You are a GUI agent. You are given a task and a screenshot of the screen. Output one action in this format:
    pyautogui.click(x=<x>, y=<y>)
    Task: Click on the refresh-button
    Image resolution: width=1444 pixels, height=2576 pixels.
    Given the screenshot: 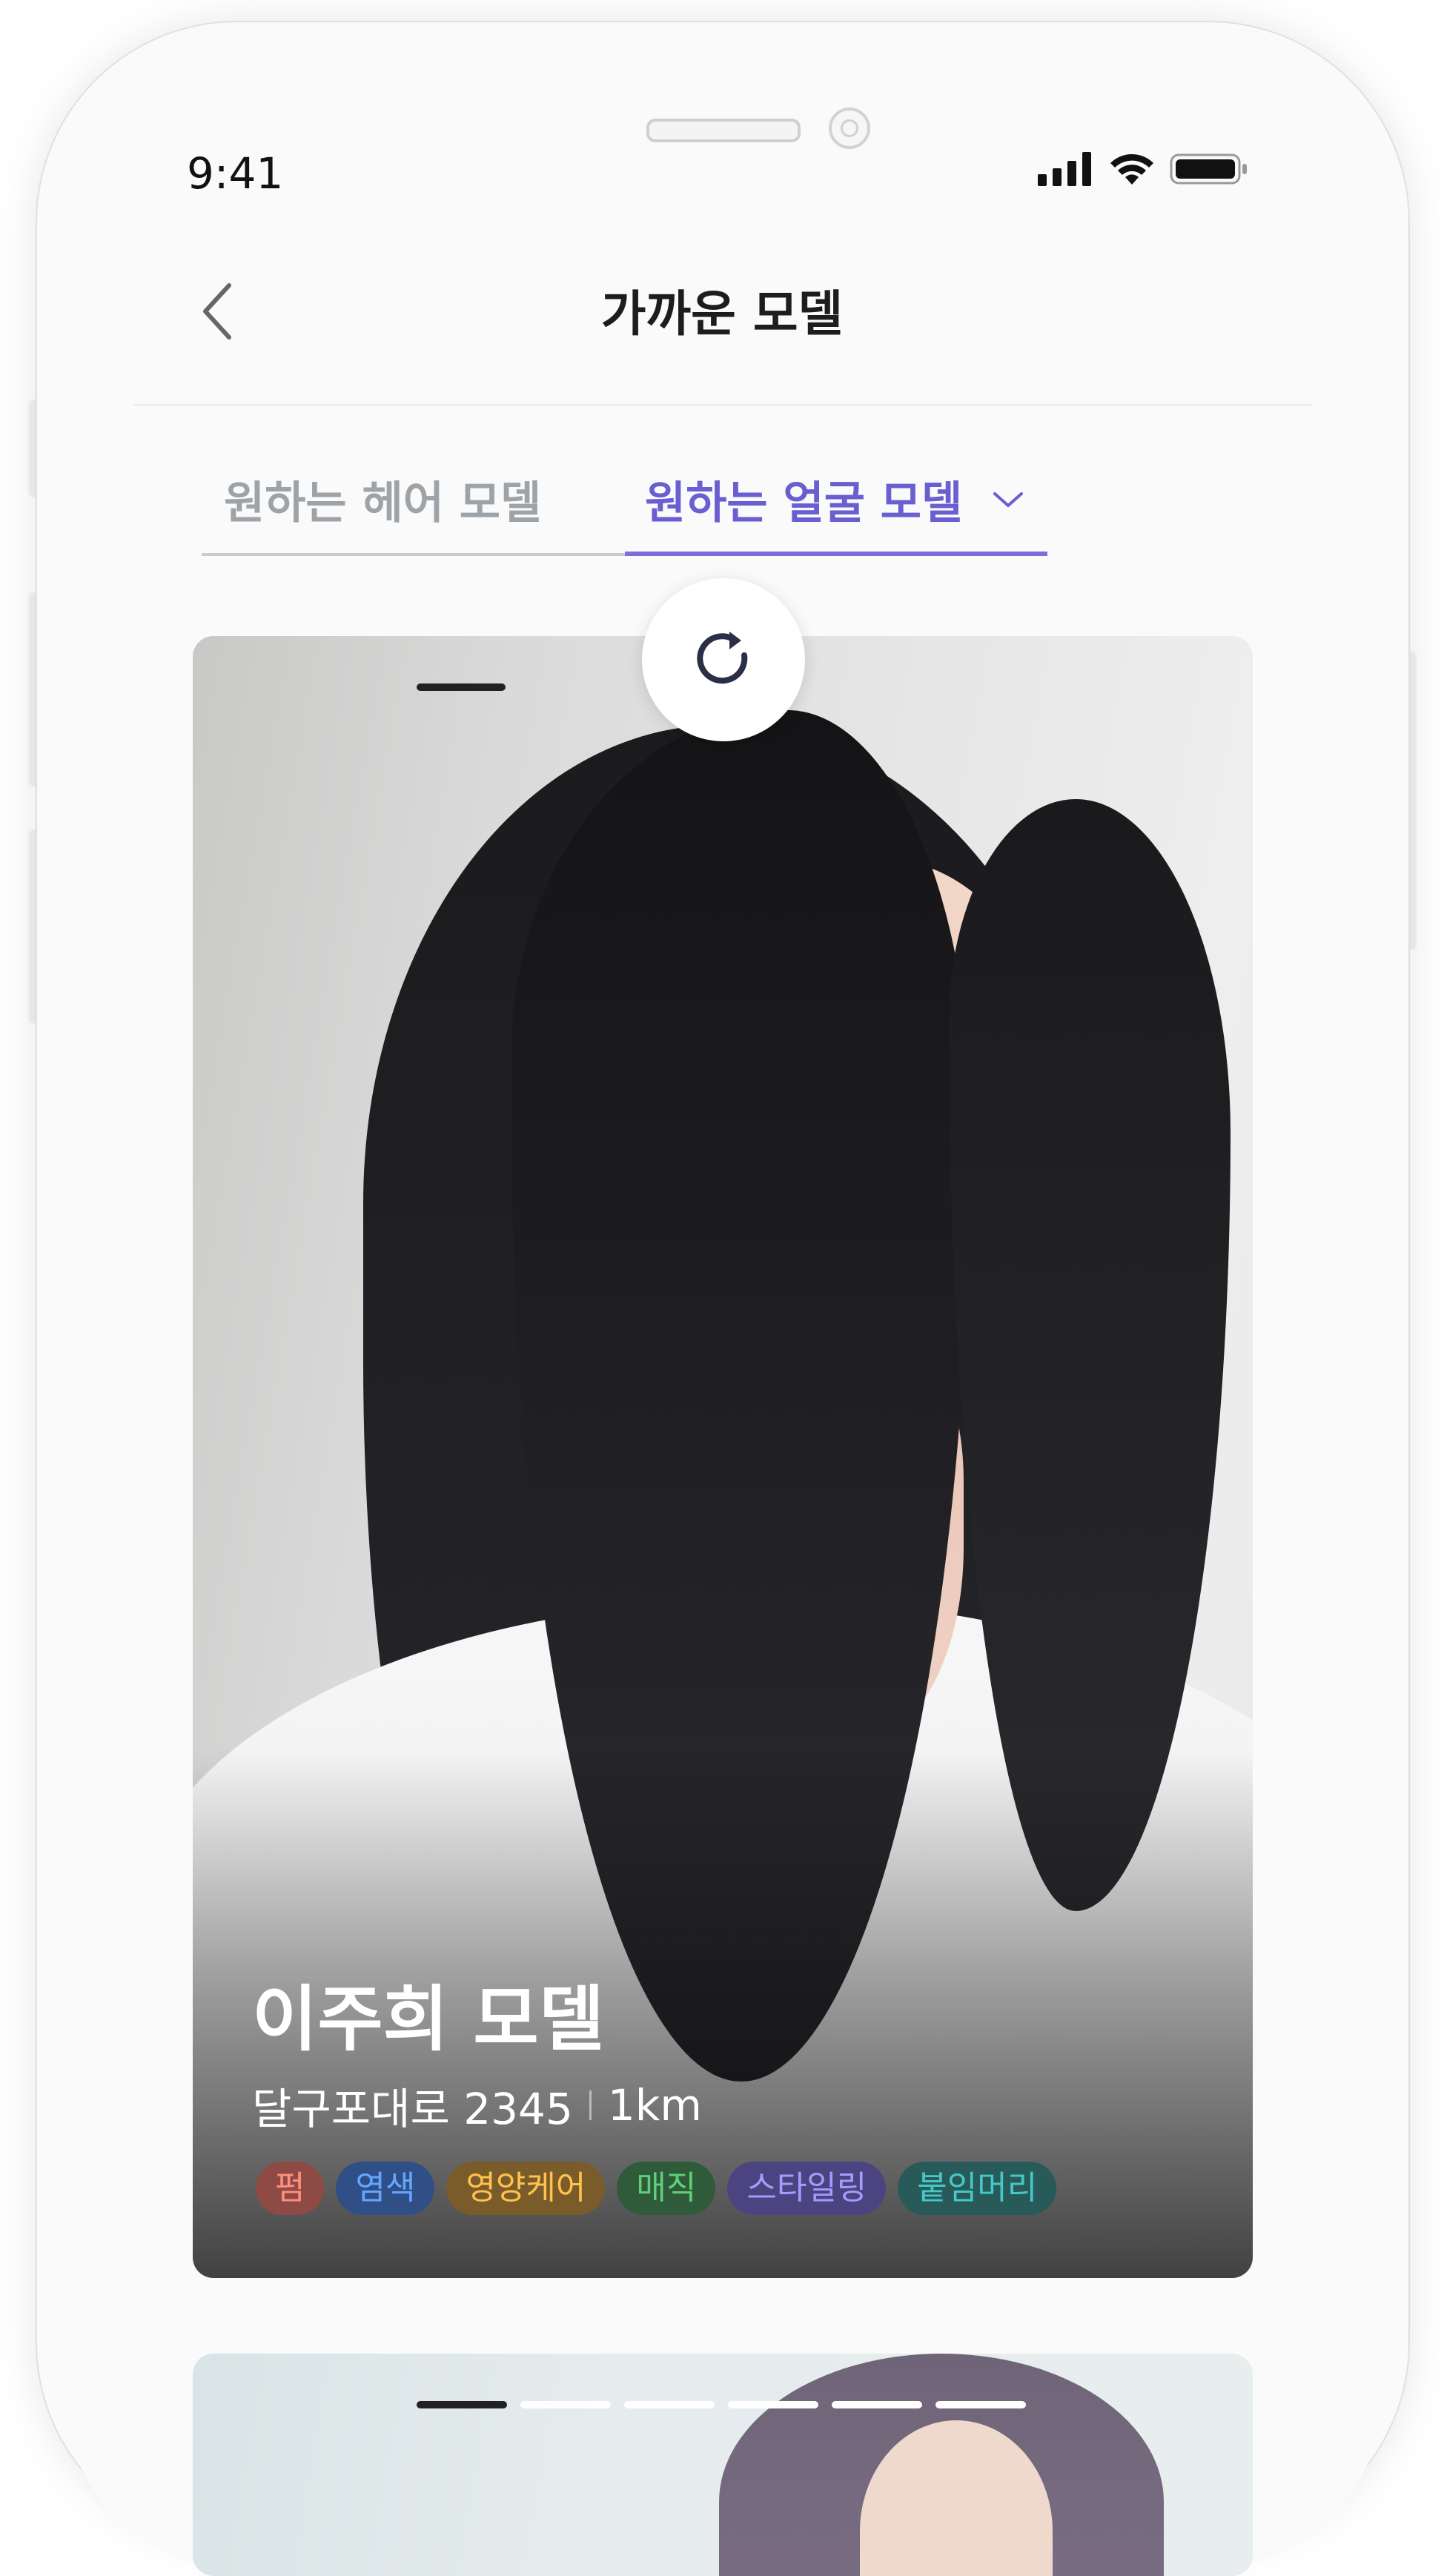 What is the action you would take?
    pyautogui.click(x=724, y=659)
    